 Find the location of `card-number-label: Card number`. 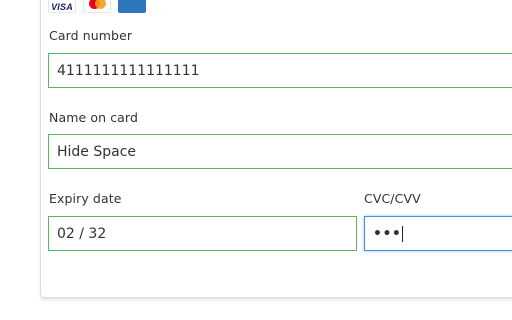

card-number-label: Card number is located at coordinates (91, 35).